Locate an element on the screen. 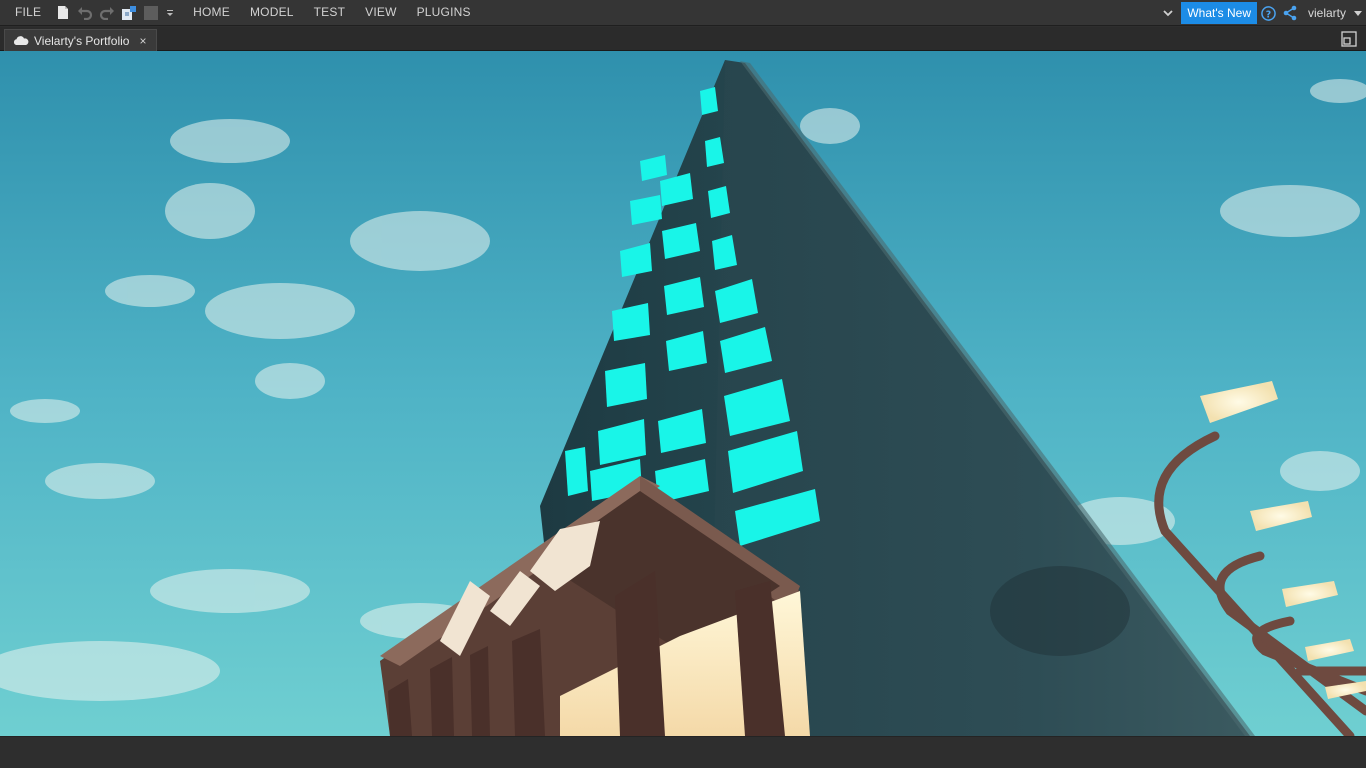  tab-test: TEST is located at coordinates (329, 13).